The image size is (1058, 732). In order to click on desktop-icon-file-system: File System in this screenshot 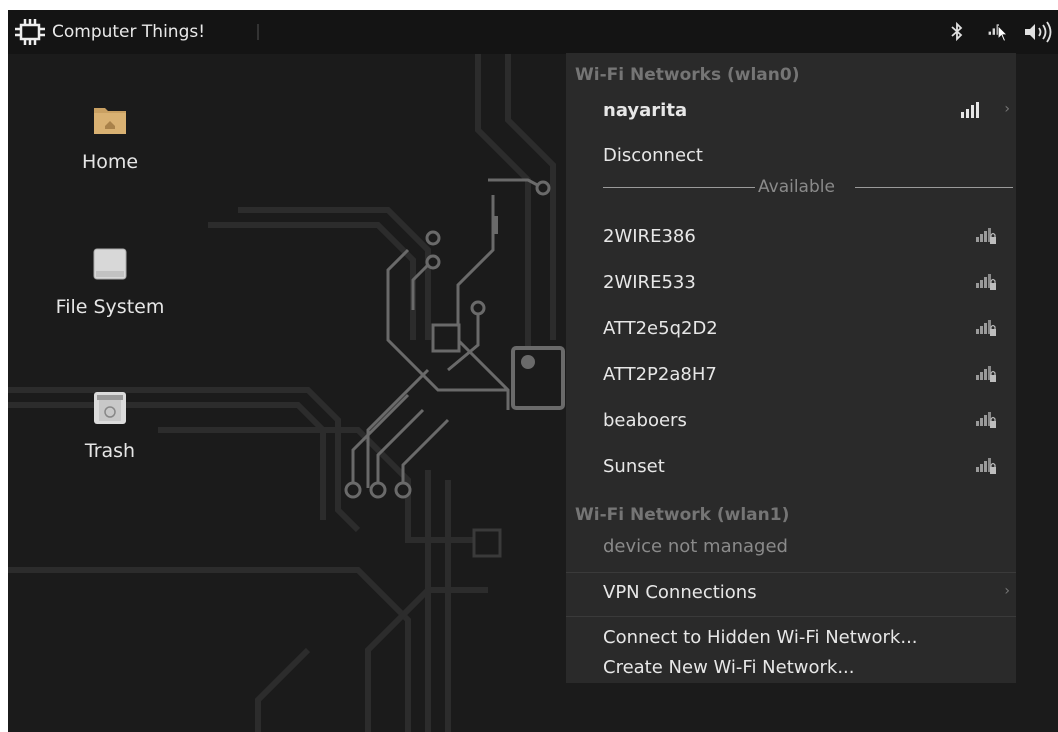, I will do `click(110, 282)`.